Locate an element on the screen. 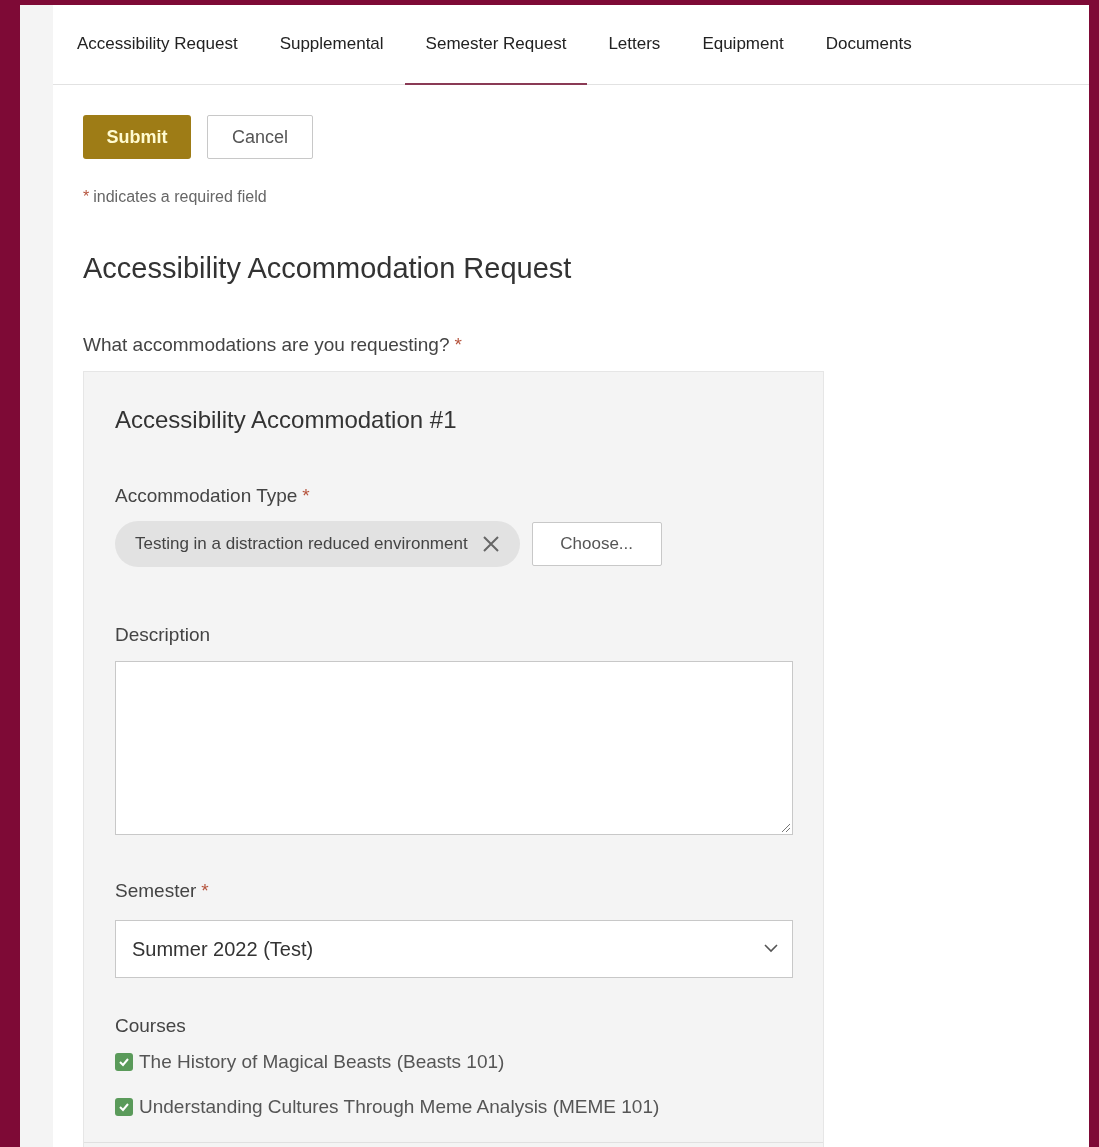 The image size is (1099, 1147). description-field is located at coordinates (454, 748).